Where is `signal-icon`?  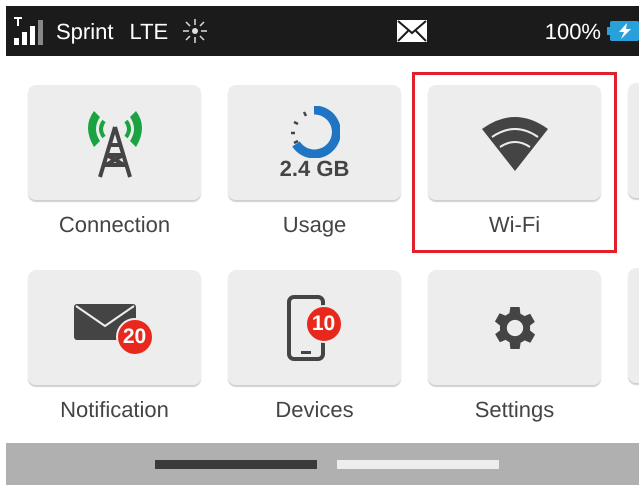 signal-icon is located at coordinates (29, 31).